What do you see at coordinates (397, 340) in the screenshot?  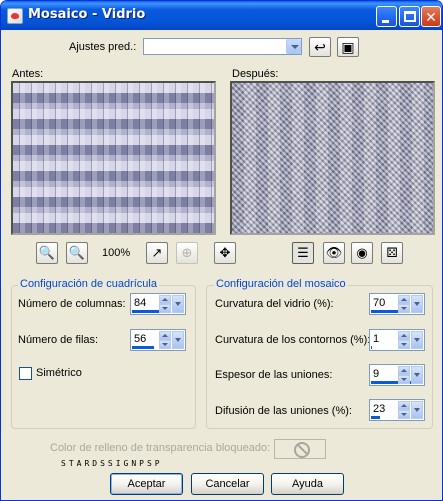 I see `edge-curvature-spinner: 1` at bounding box center [397, 340].